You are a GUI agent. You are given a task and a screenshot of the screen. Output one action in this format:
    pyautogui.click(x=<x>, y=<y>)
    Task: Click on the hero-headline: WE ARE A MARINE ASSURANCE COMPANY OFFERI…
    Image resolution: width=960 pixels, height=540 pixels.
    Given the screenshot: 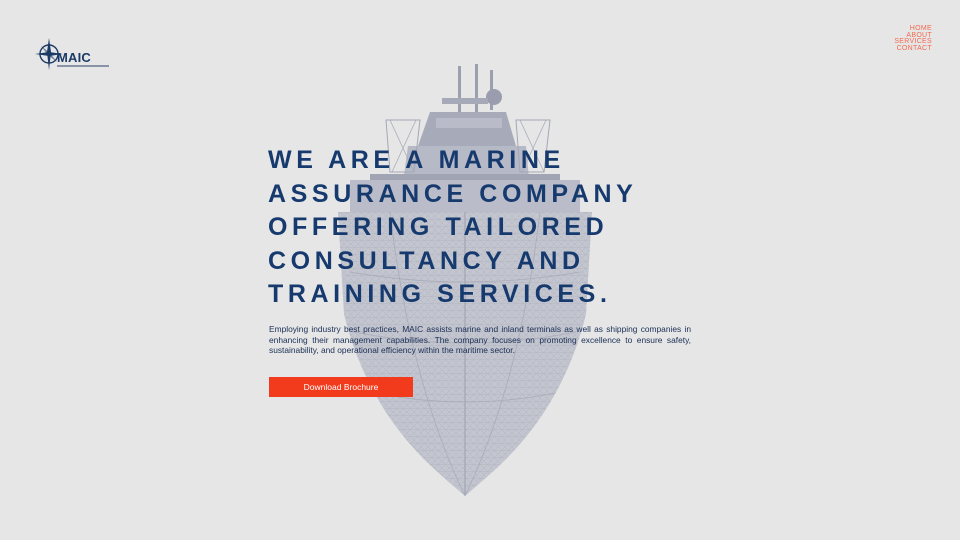 What is the action you would take?
    pyautogui.click(x=483, y=228)
    